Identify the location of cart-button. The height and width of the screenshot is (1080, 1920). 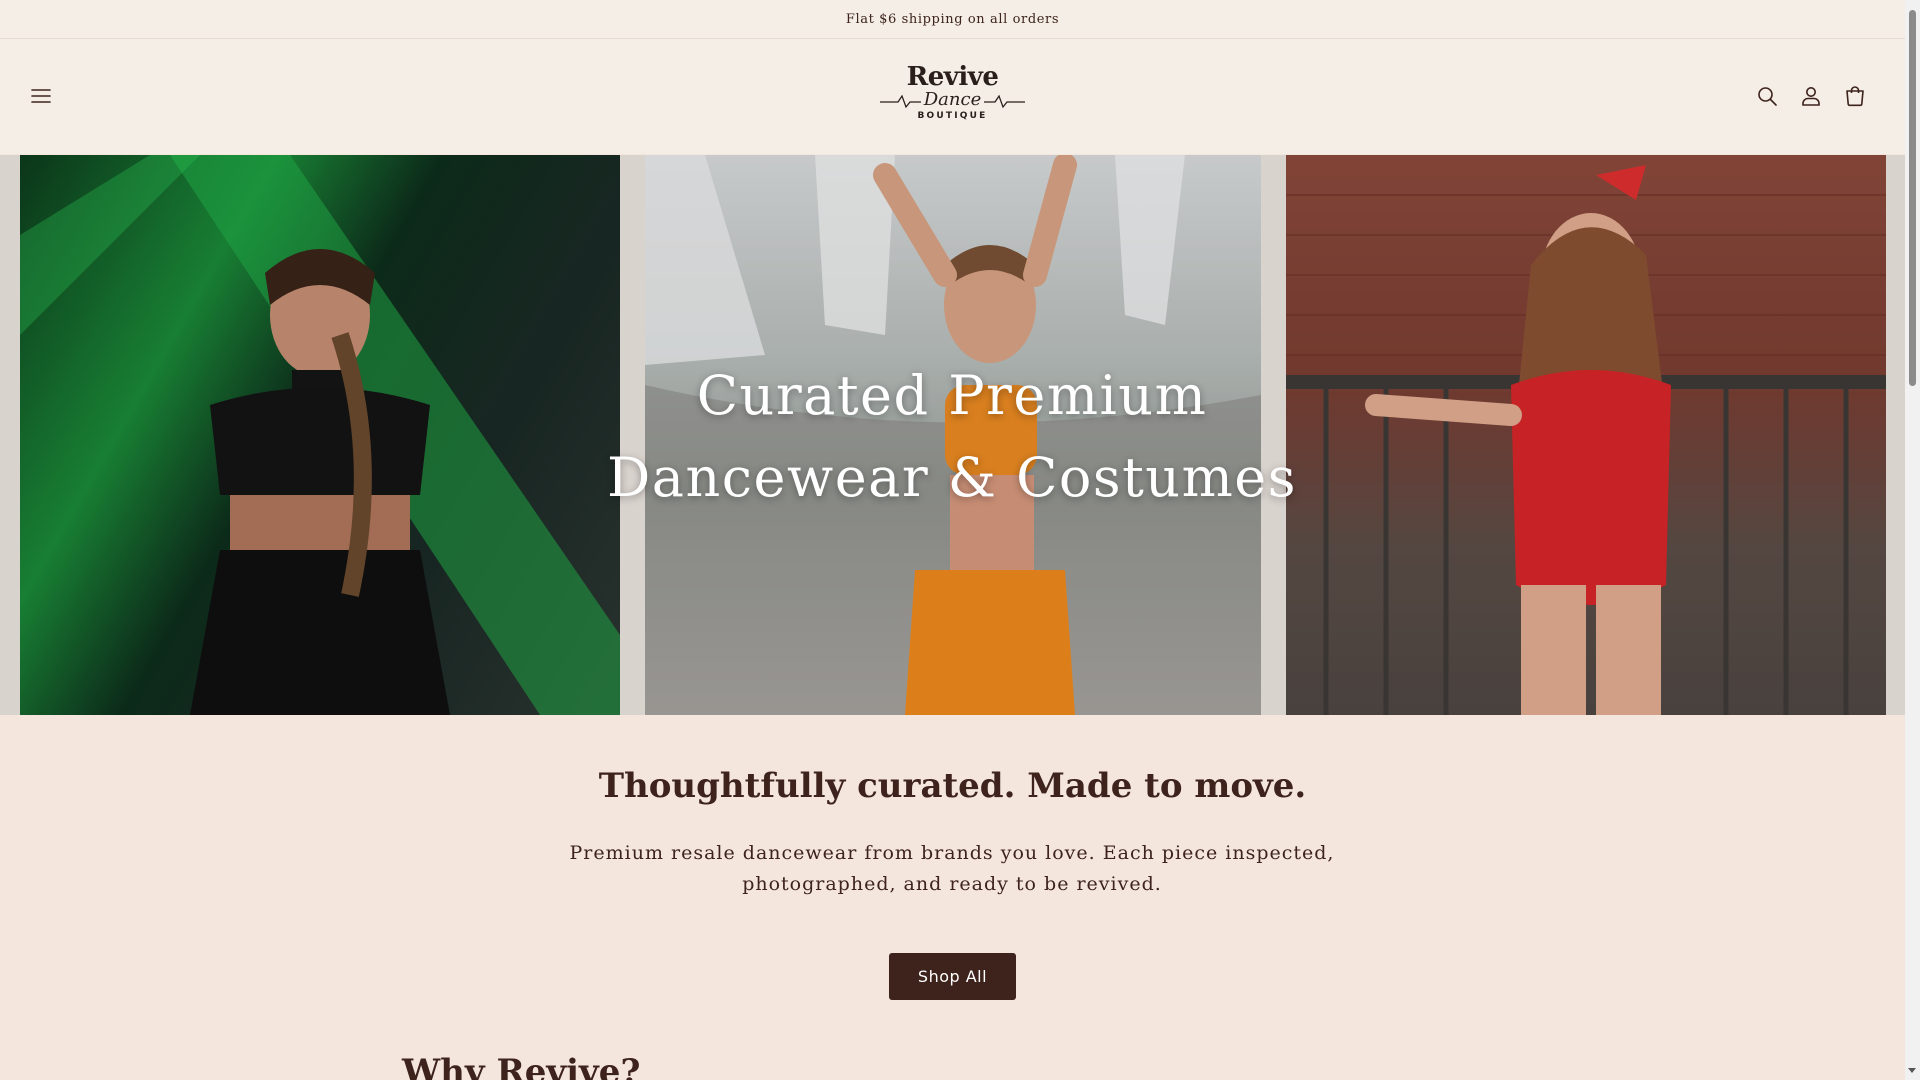
(1855, 96).